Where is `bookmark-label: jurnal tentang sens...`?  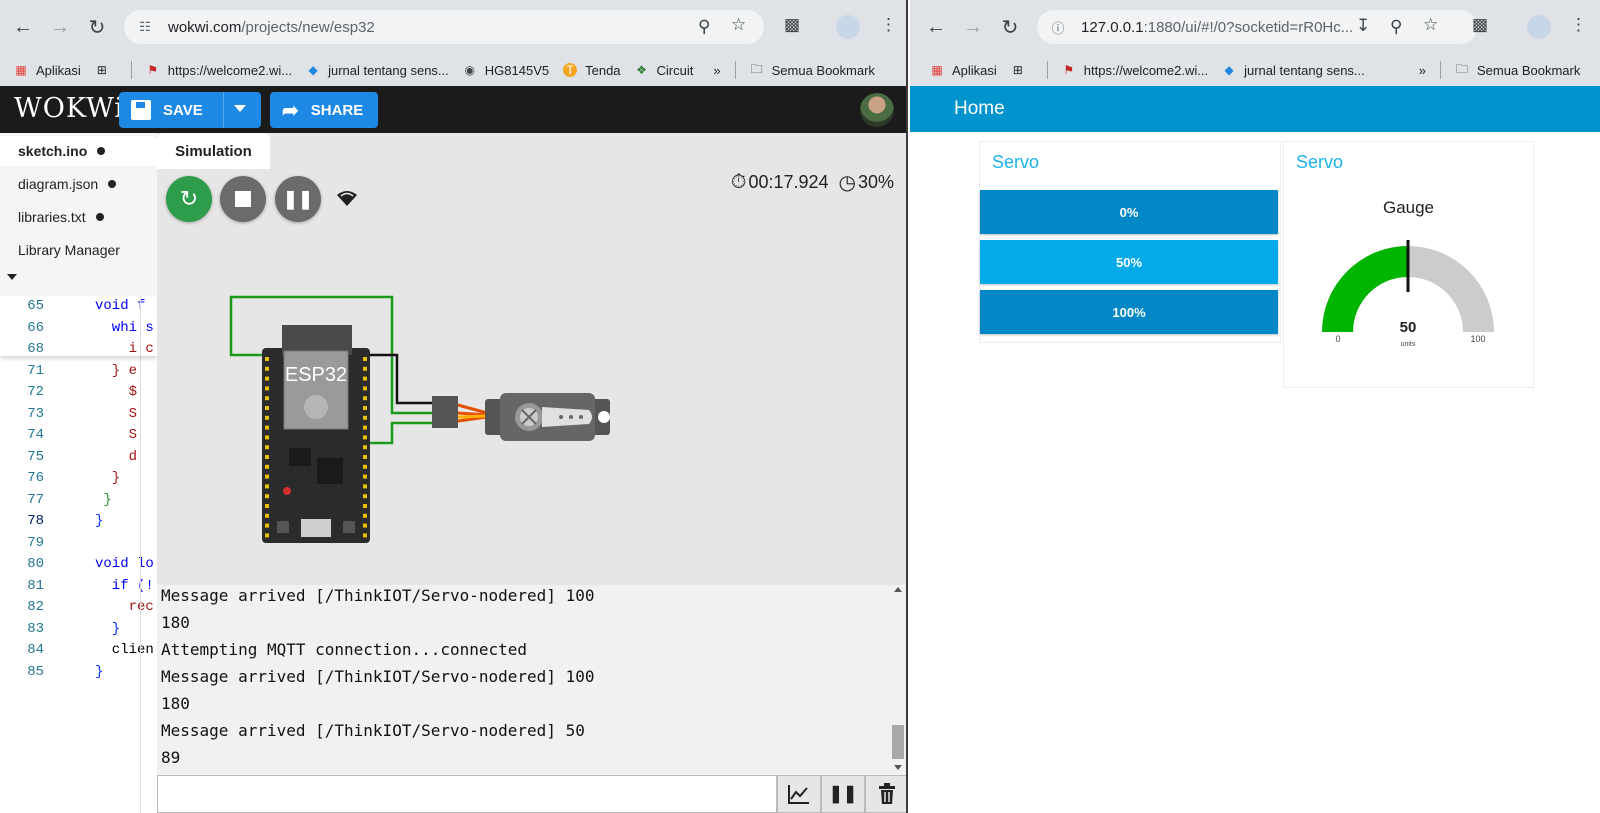
bookmark-label: jurnal tentang sens... is located at coordinates (388, 70).